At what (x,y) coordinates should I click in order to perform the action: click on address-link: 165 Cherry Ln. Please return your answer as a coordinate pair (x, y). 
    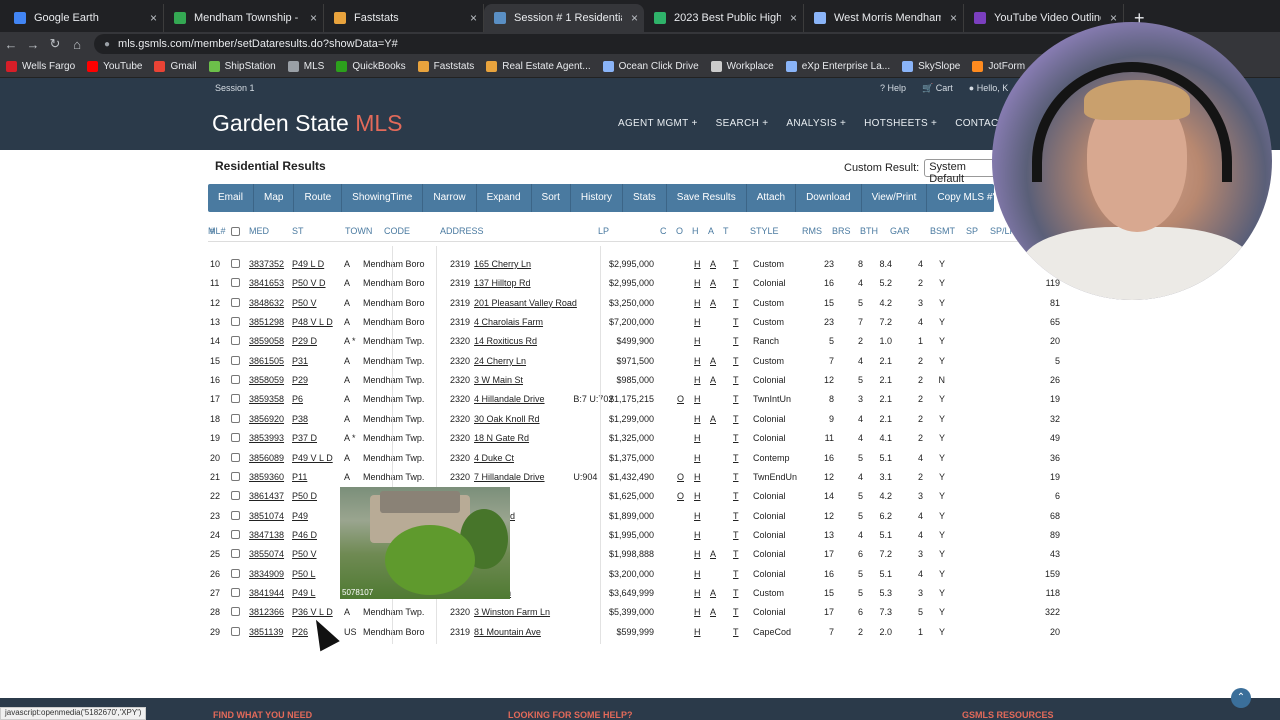
    Looking at the image, I should click on (502, 264).